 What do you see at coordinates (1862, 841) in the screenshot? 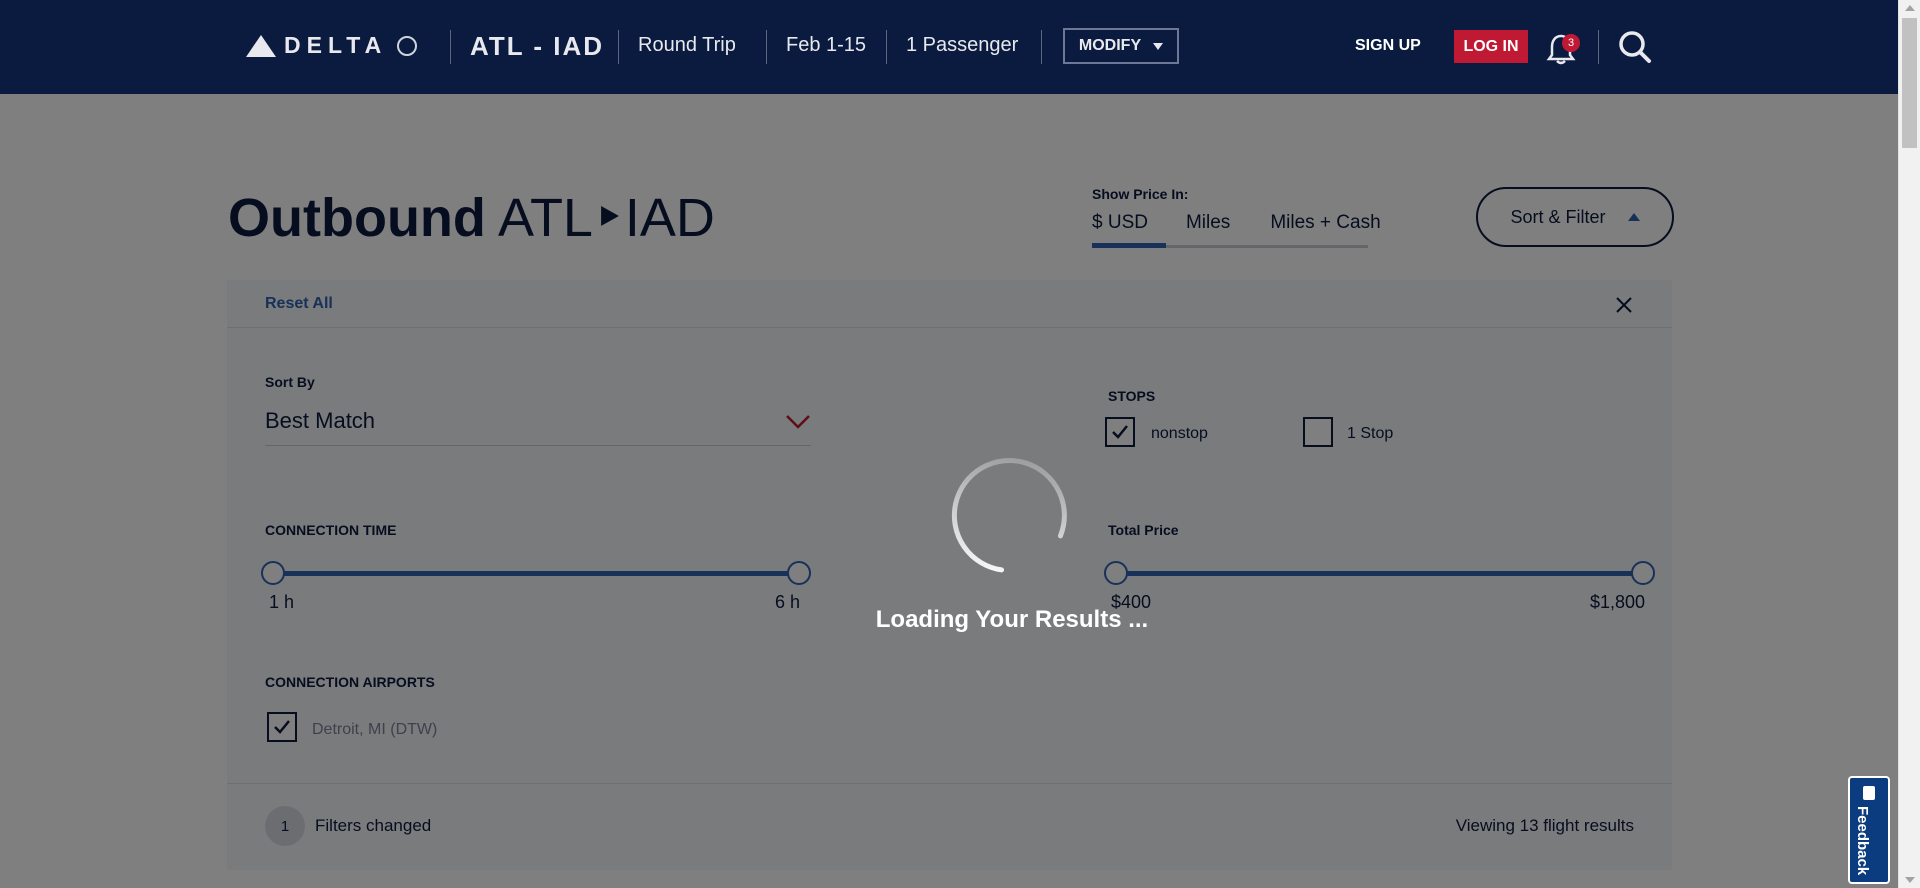
I see `feedback-label: Feedback` at bounding box center [1862, 841].